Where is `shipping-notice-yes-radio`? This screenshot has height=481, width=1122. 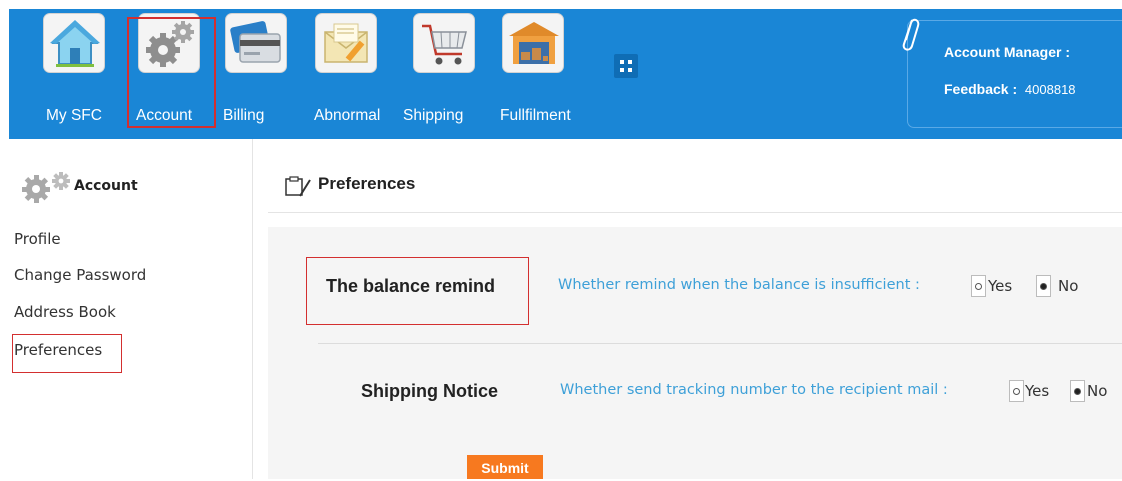 shipping-notice-yes-radio is located at coordinates (1016, 391).